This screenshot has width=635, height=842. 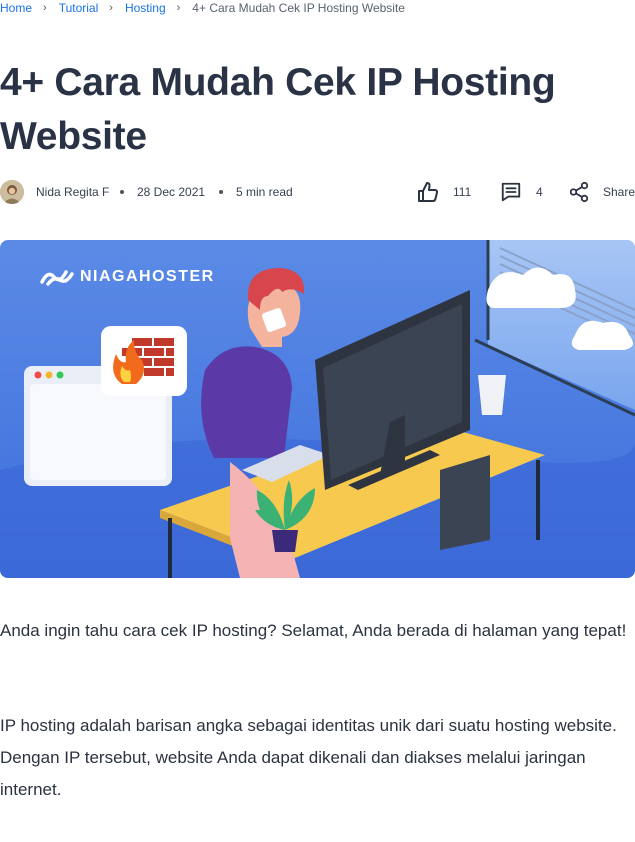 What do you see at coordinates (539, 192) in the screenshot?
I see `comment-count: 4` at bounding box center [539, 192].